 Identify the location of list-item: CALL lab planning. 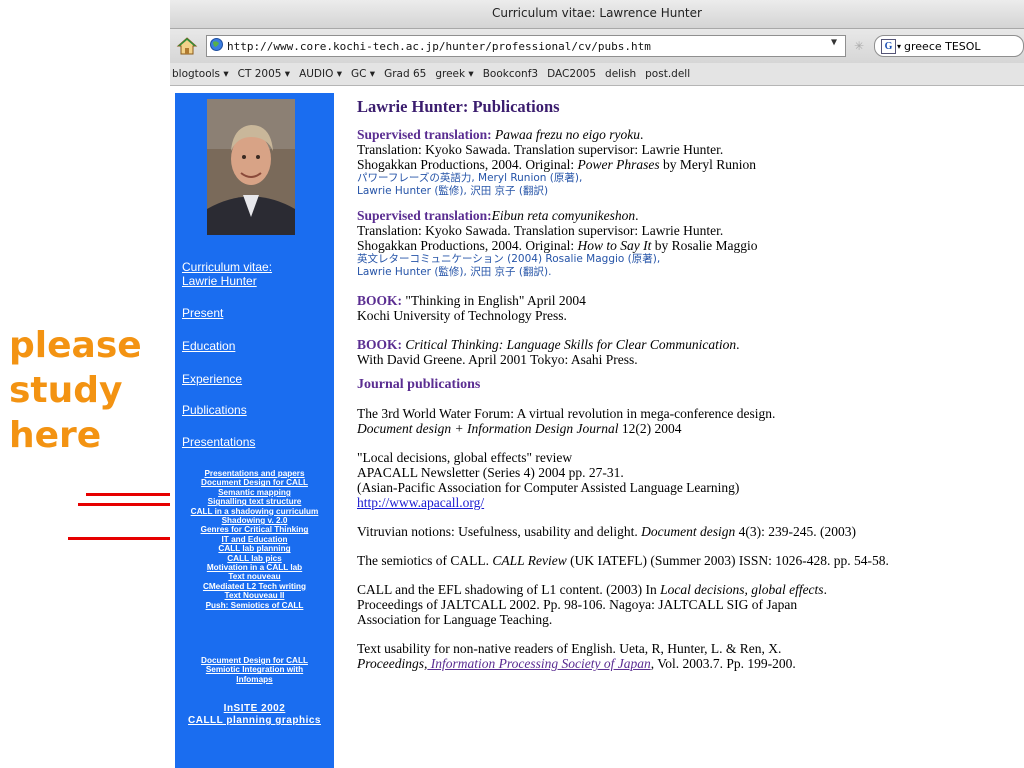
(254, 548).